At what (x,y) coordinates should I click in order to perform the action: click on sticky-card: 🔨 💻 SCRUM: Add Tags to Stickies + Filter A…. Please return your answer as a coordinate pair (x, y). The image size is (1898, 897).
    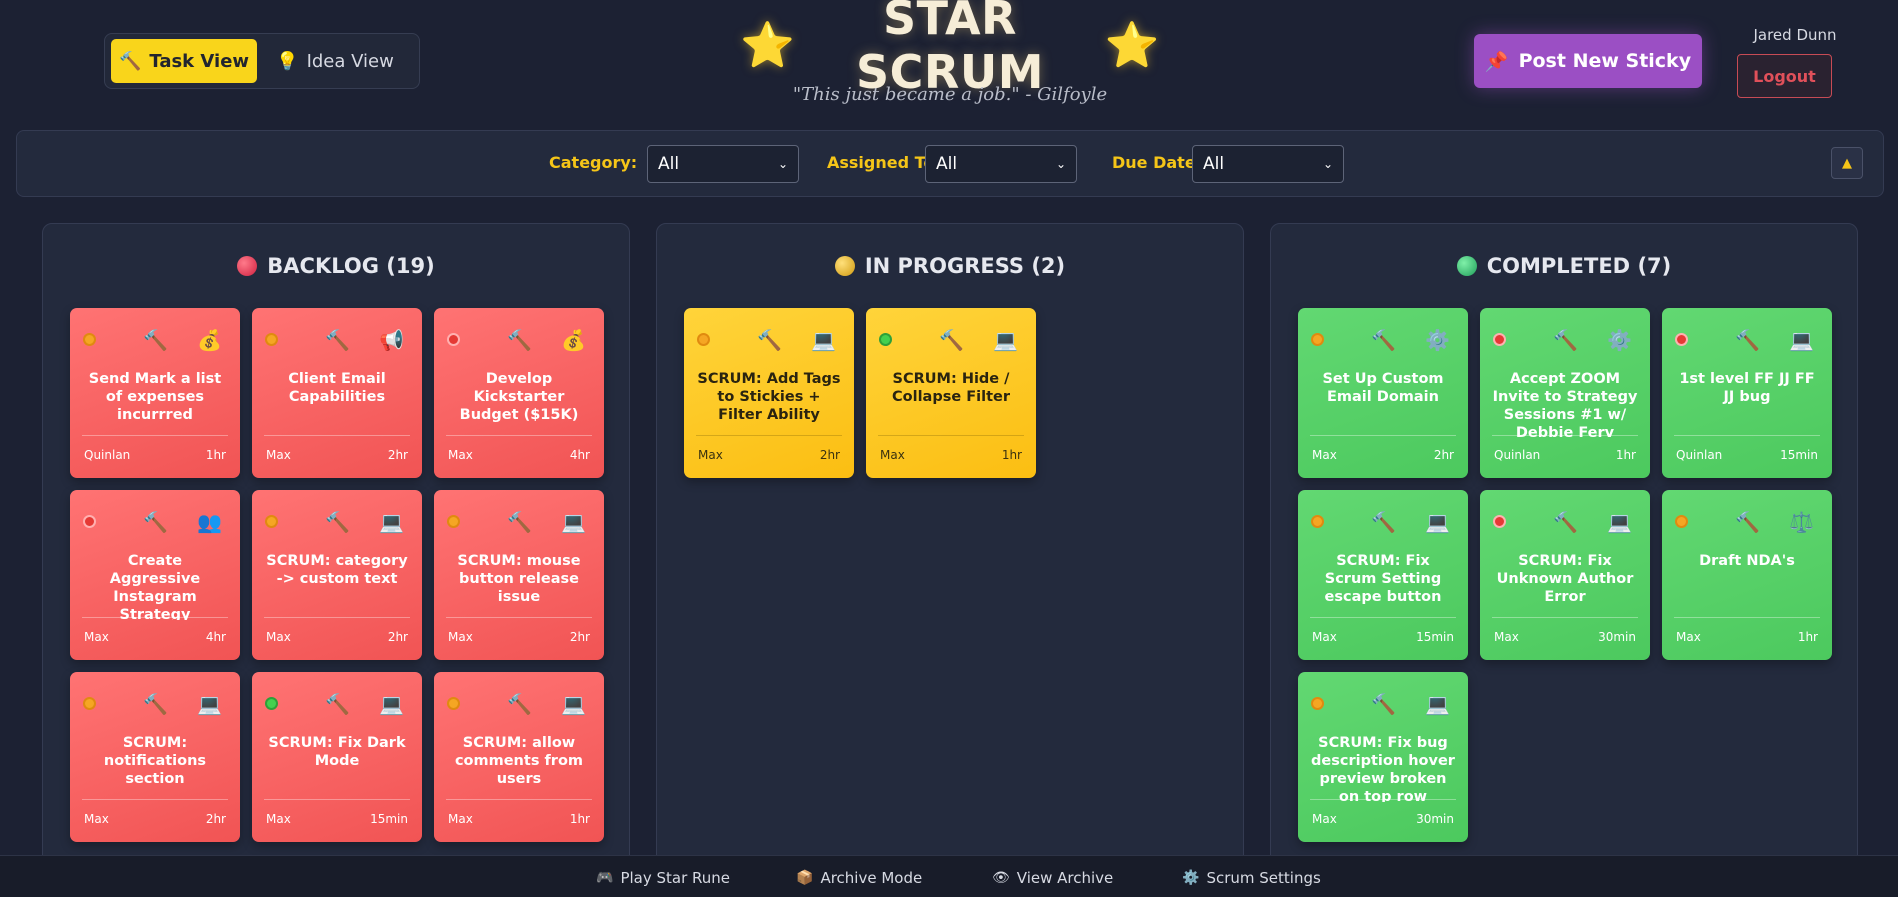
    Looking at the image, I should click on (769, 393).